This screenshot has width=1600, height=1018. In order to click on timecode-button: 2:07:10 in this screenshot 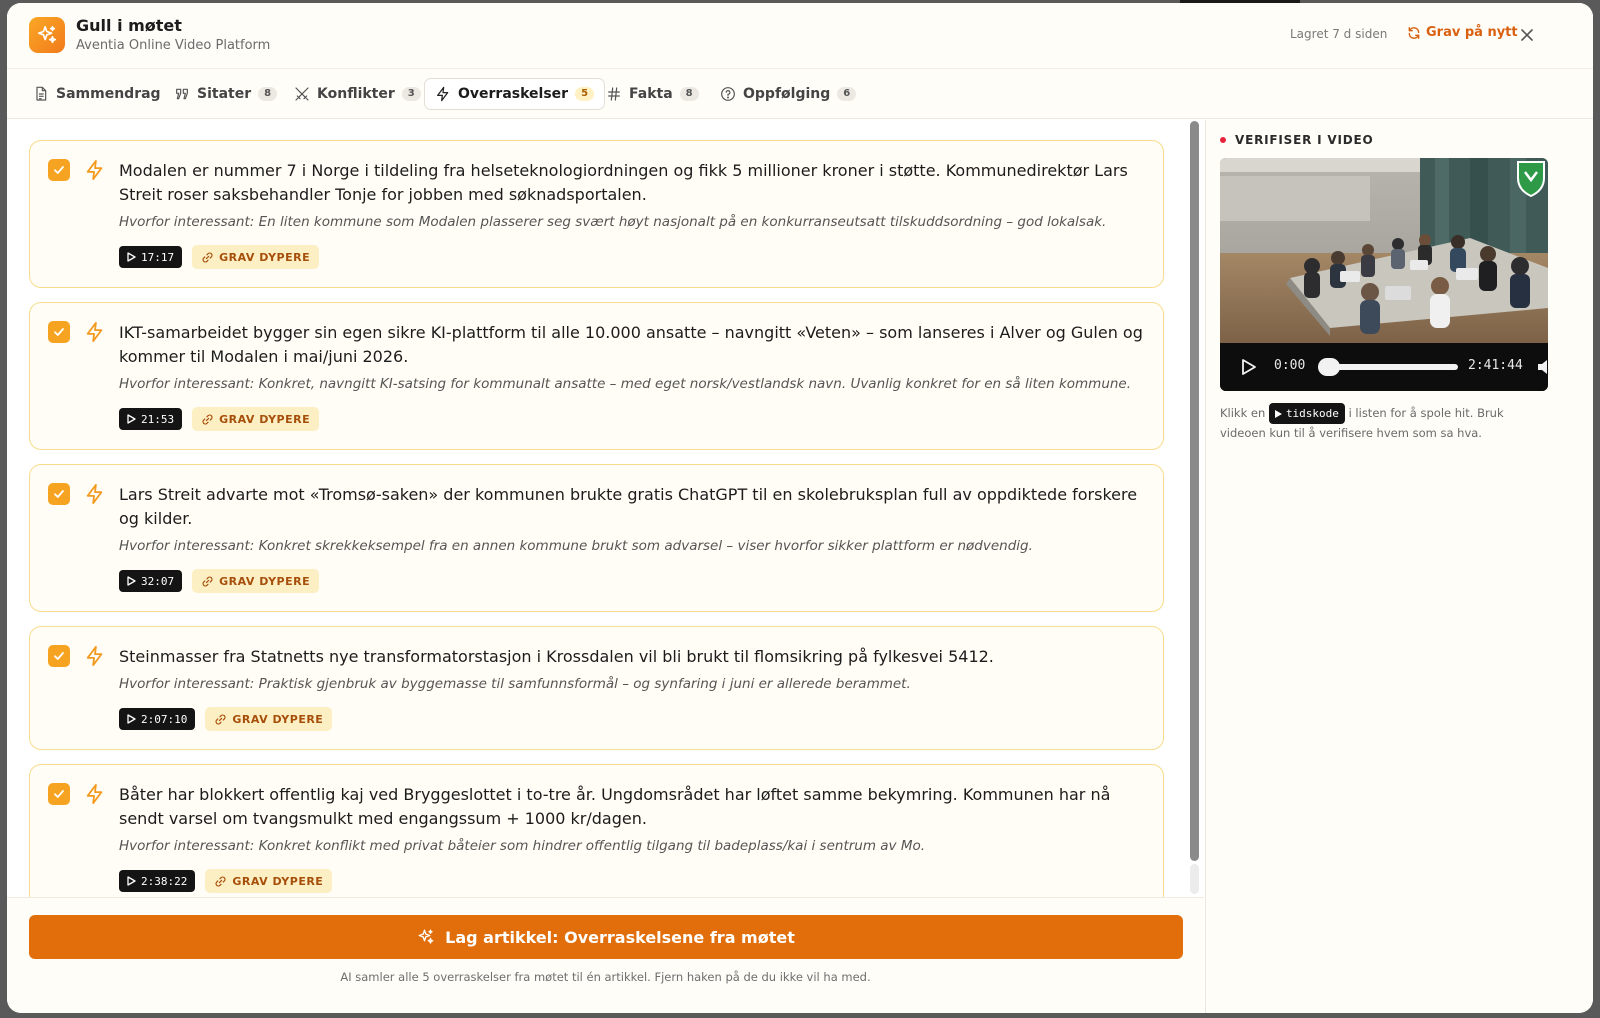, I will do `click(157, 719)`.